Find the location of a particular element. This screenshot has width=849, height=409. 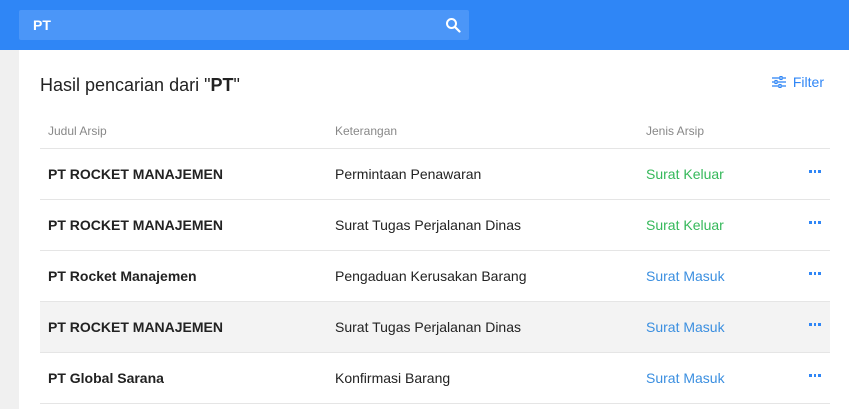

top-bar is located at coordinates (424, 25).